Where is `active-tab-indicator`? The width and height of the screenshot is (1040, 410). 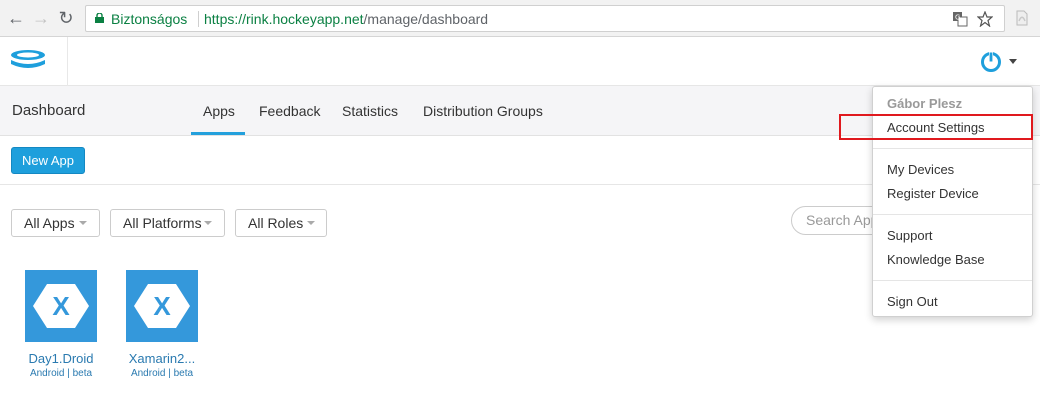
active-tab-indicator is located at coordinates (218, 133).